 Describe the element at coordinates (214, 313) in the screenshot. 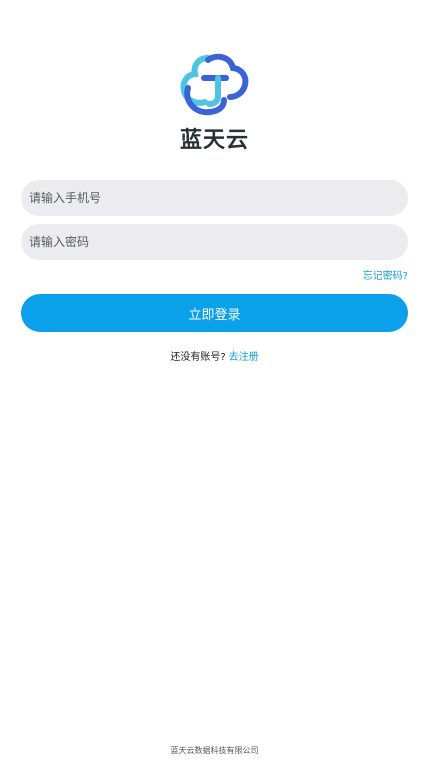

I see `login-button: 立即登录` at that location.